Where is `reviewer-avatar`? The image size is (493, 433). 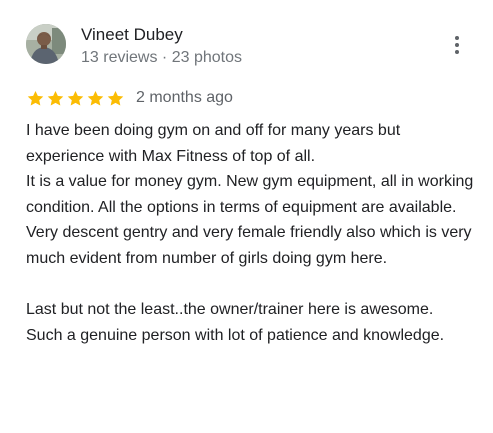
reviewer-avatar is located at coordinates (46, 44).